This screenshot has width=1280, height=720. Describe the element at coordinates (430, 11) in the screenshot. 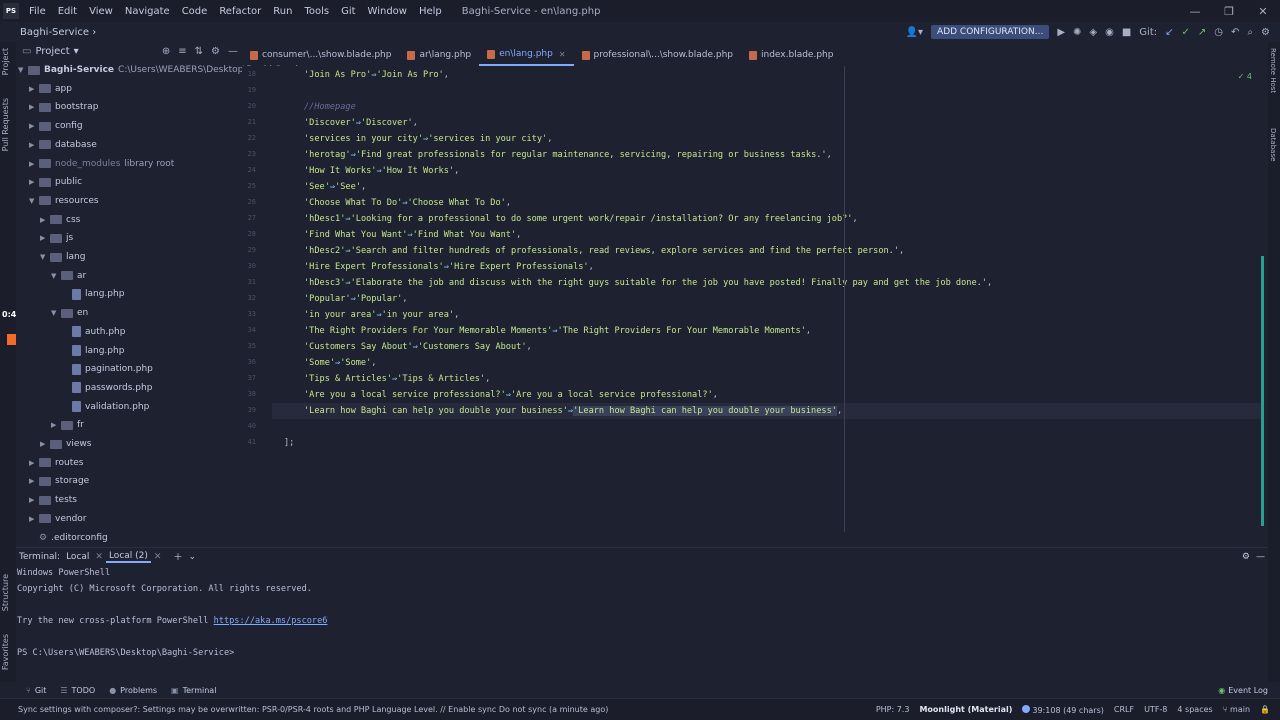

I see `menu-help: Help` at that location.